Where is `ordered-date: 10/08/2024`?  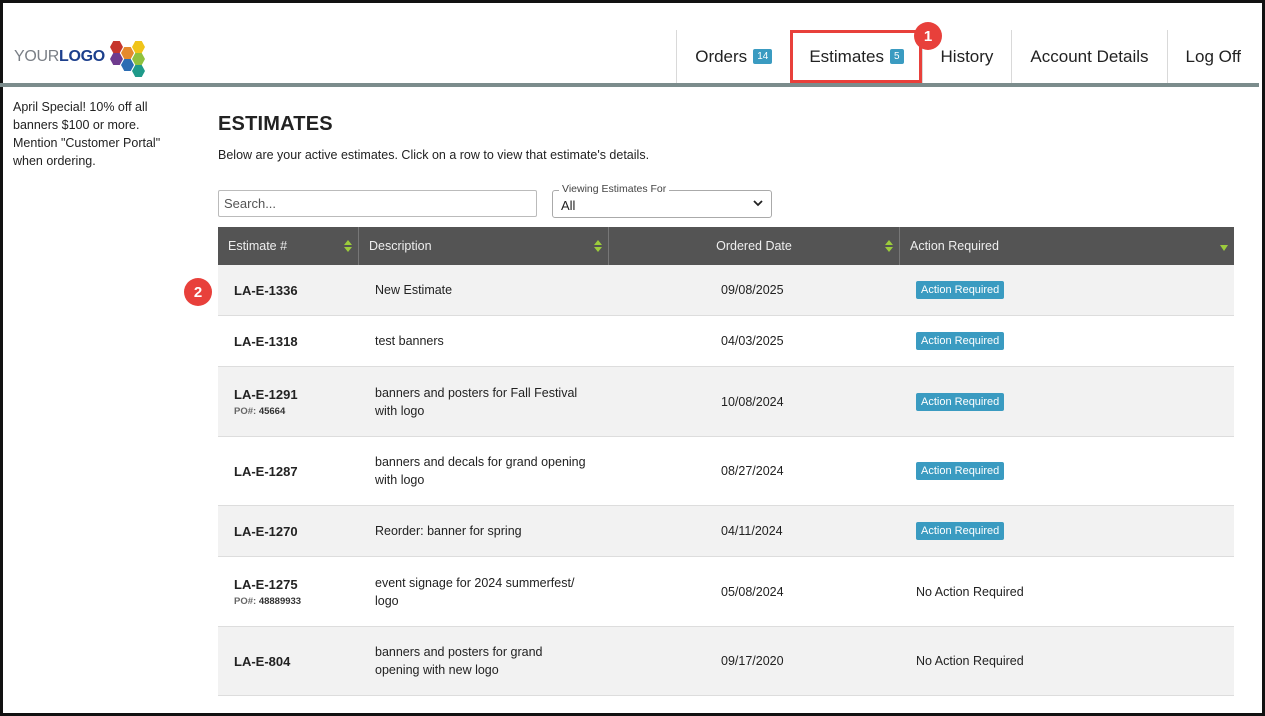 ordered-date: 10/08/2024 is located at coordinates (752, 401).